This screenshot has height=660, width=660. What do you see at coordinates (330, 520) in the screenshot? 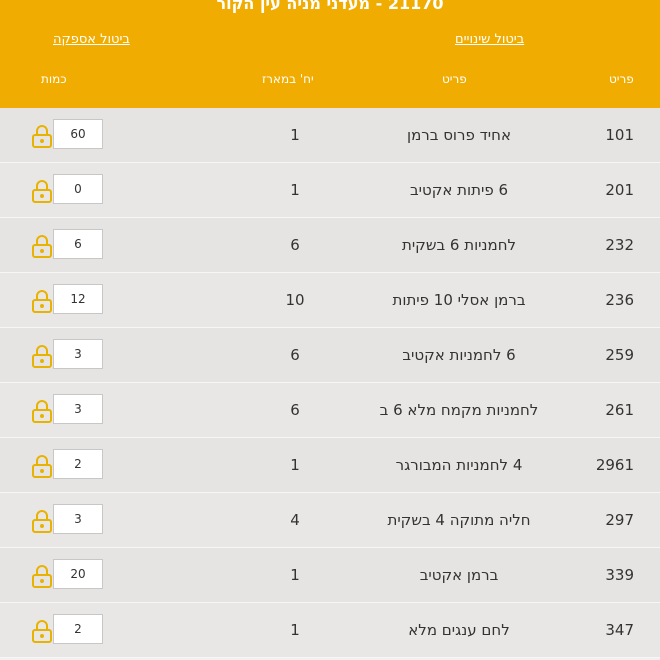
I see `table-row: 297 חליה מתוקה 4 בשקית 4` at bounding box center [330, 520].